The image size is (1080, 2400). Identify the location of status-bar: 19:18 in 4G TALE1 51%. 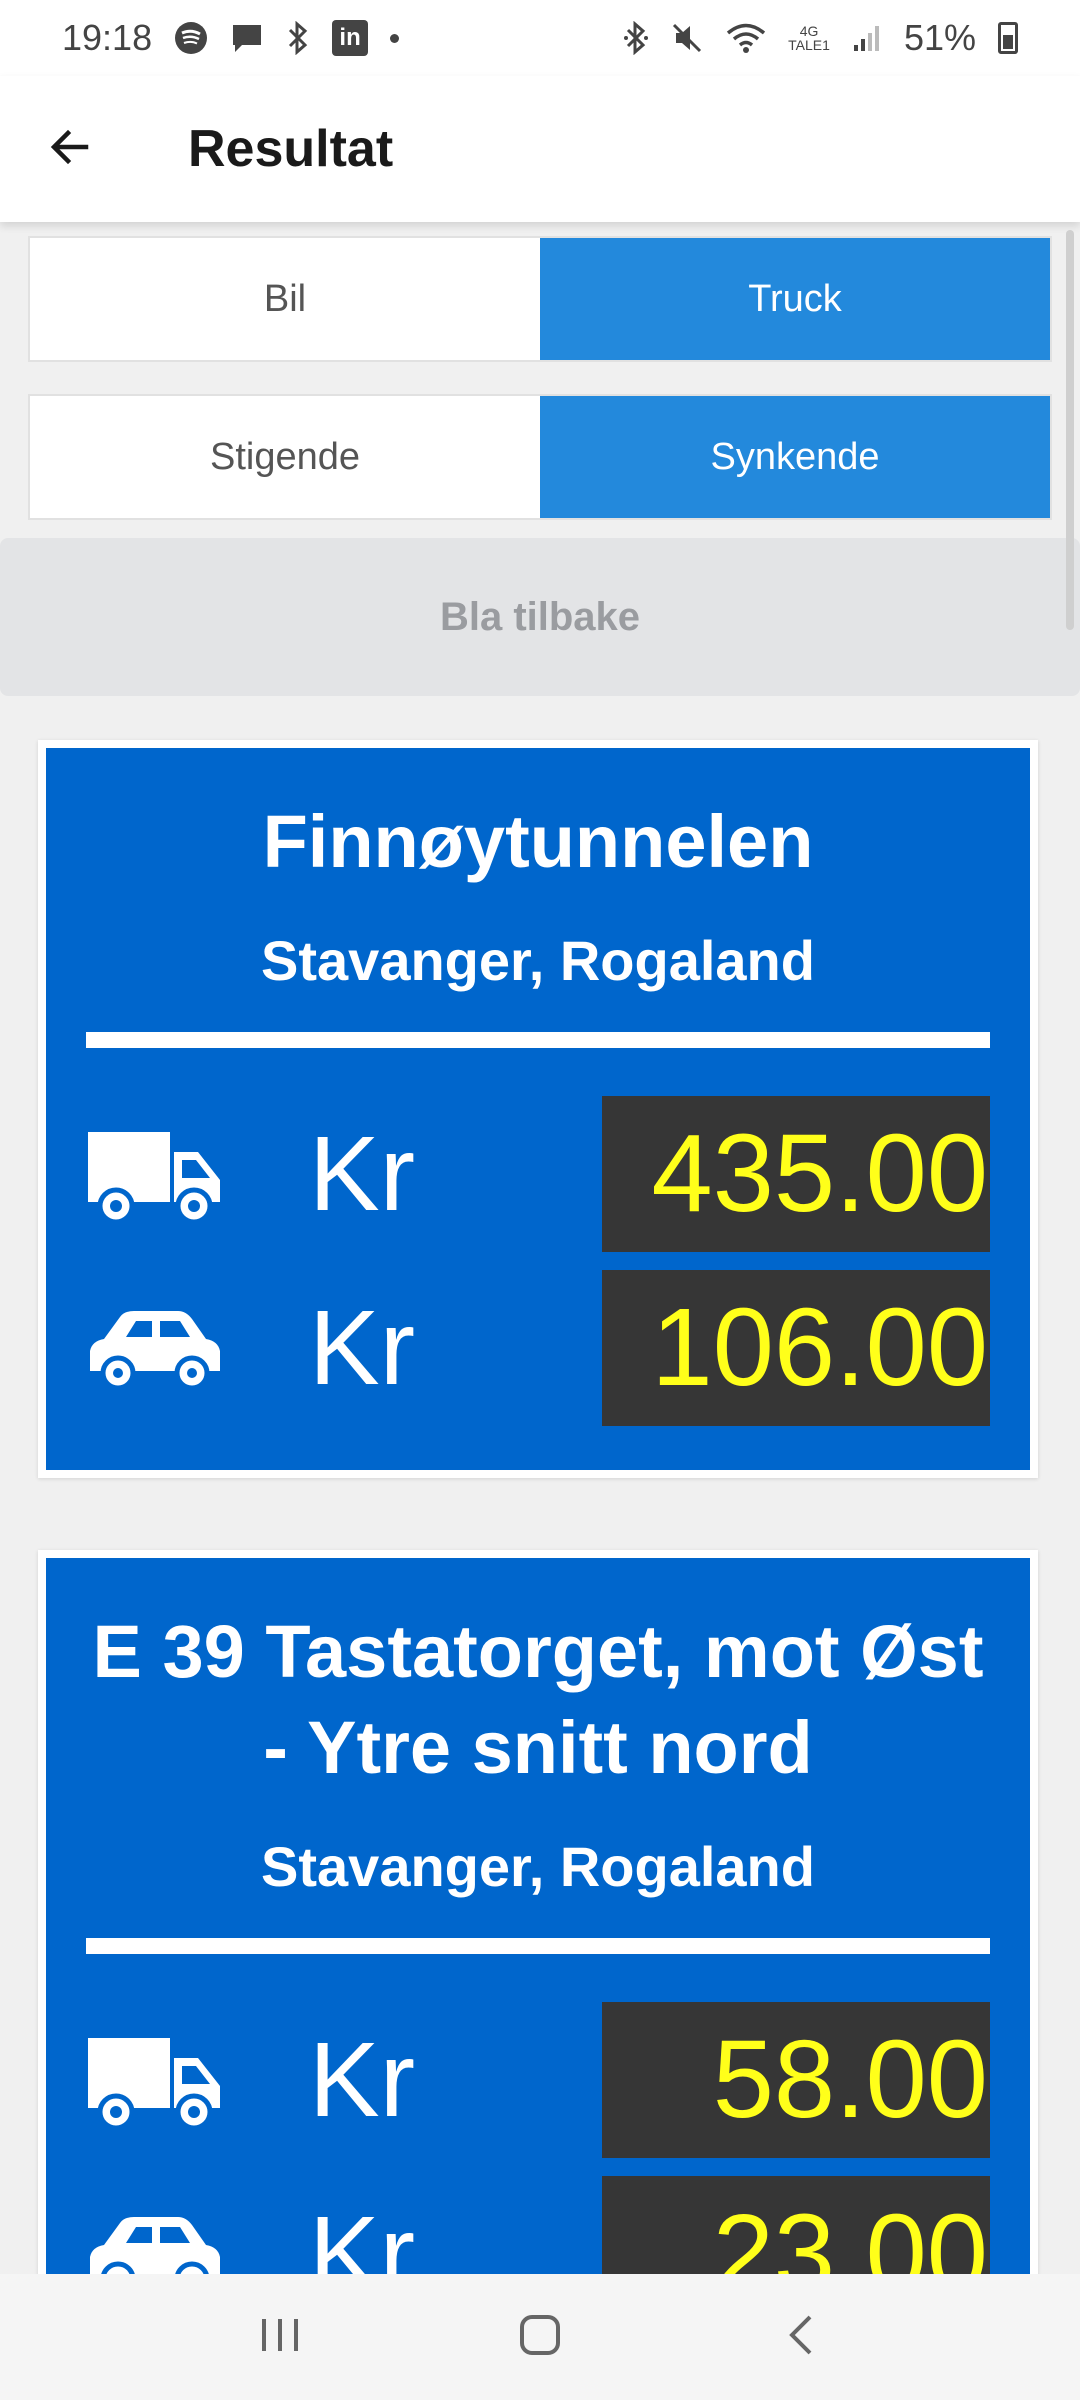
(540, 38).